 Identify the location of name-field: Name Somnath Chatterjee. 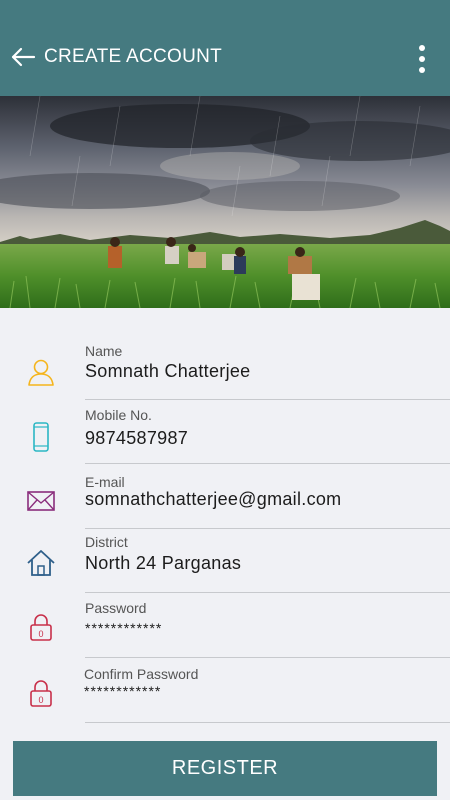
(225, 372).